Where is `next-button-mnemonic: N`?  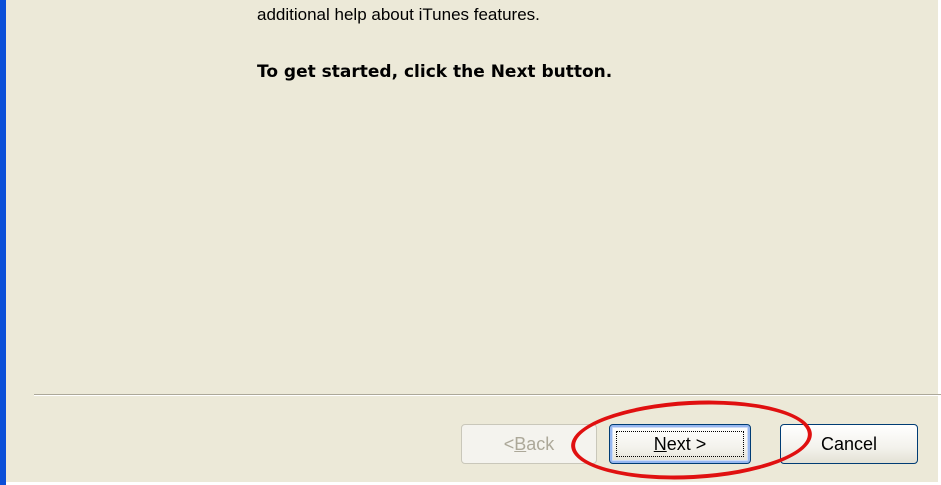 next-button-mnemonic: N is located at coordinates (660, 443).